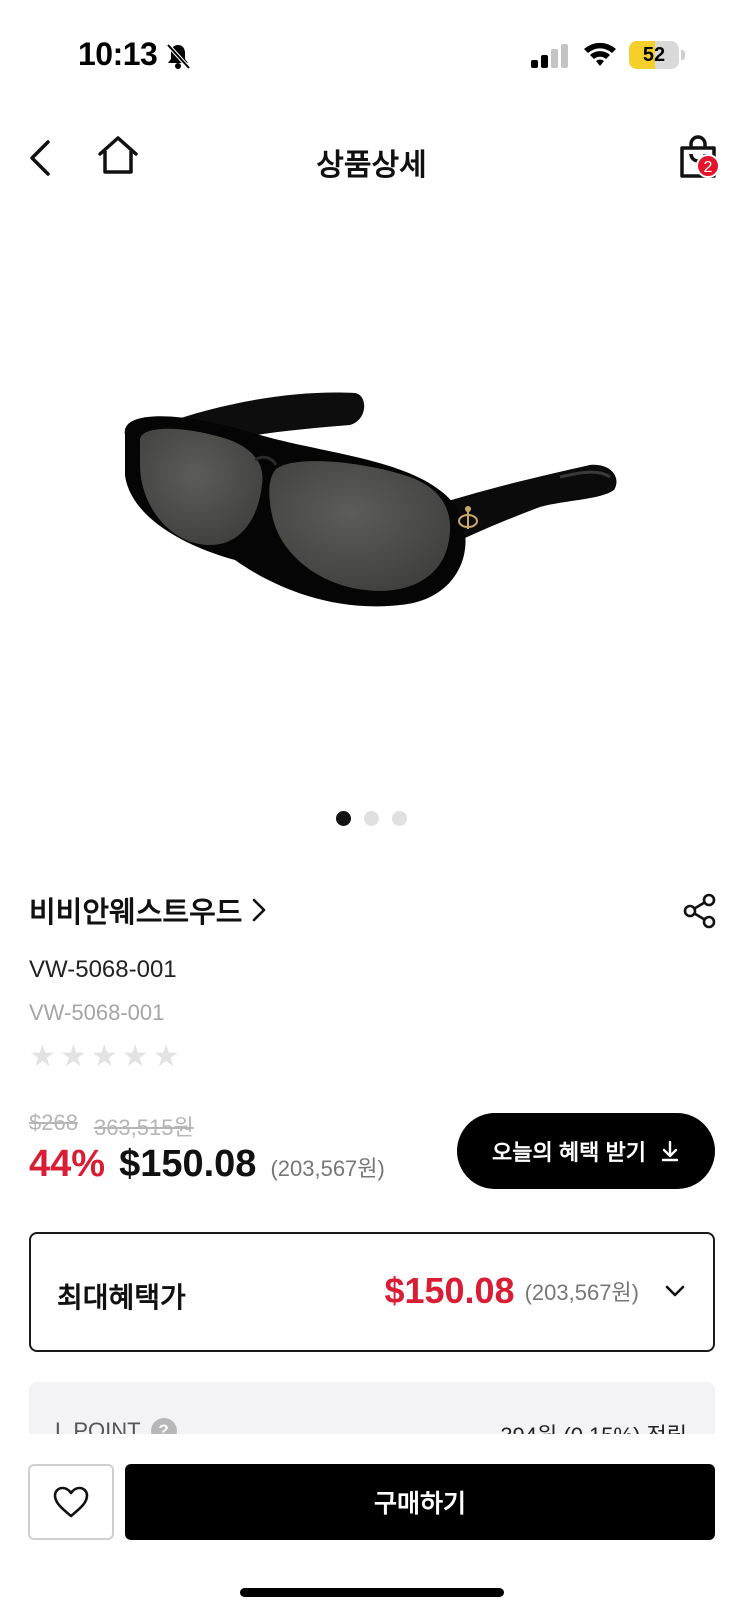  What do you see at coordinates (371, 165) in the screenshot?
I see `page-title: 상품상세` at bounding box center [371, 165].